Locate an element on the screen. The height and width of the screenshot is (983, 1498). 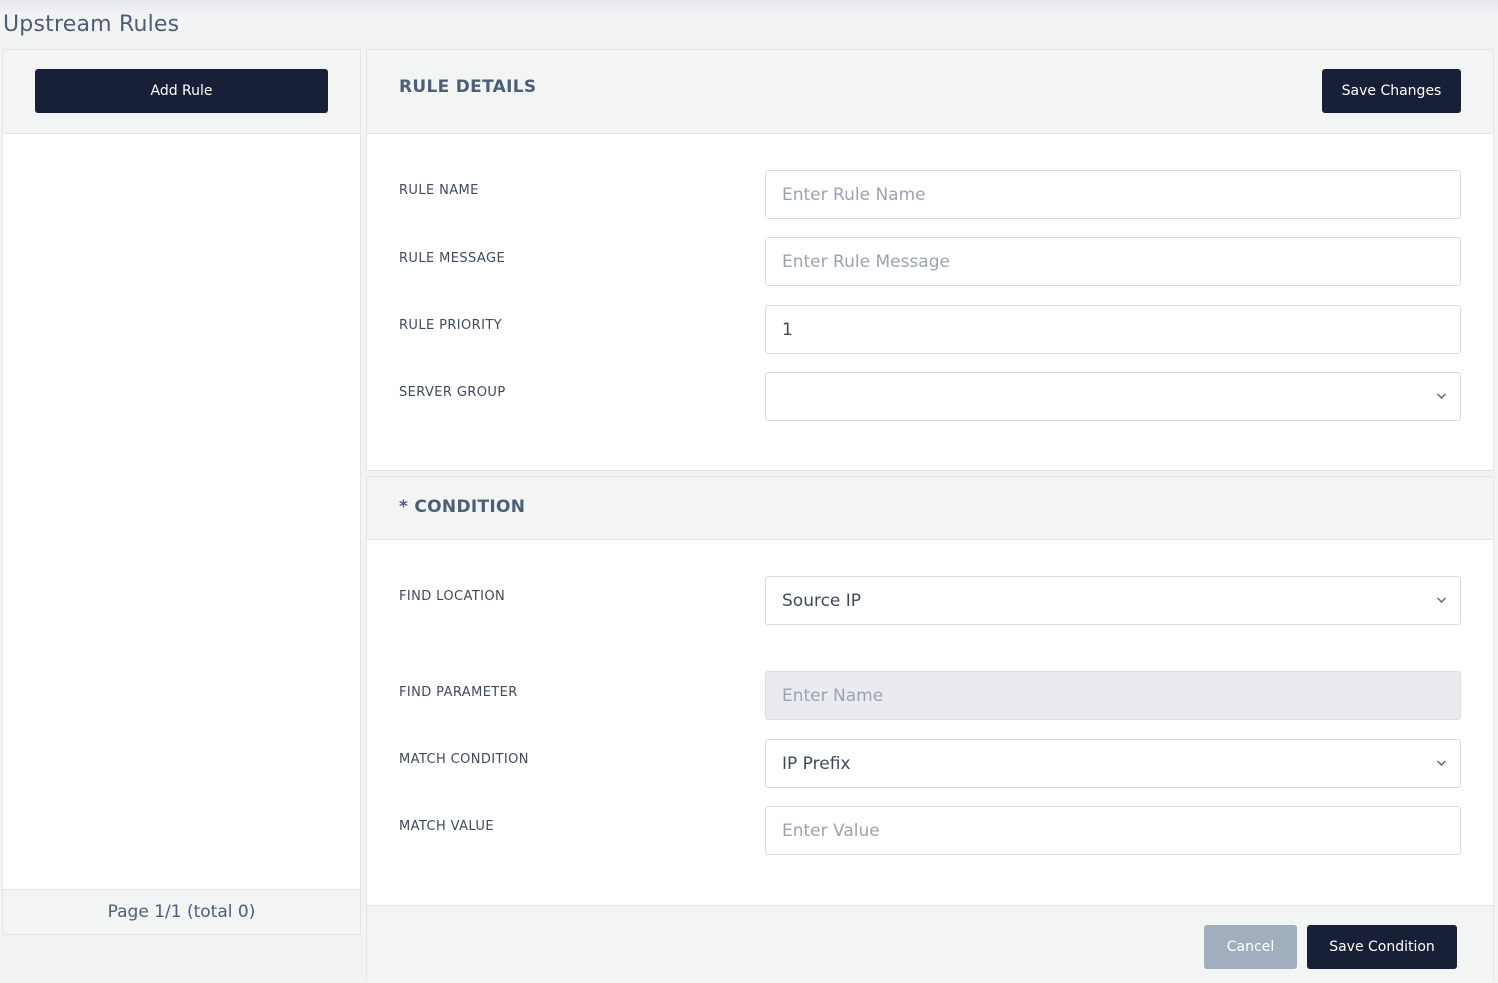
rule-name-input is located at coordinates (1113, 194).